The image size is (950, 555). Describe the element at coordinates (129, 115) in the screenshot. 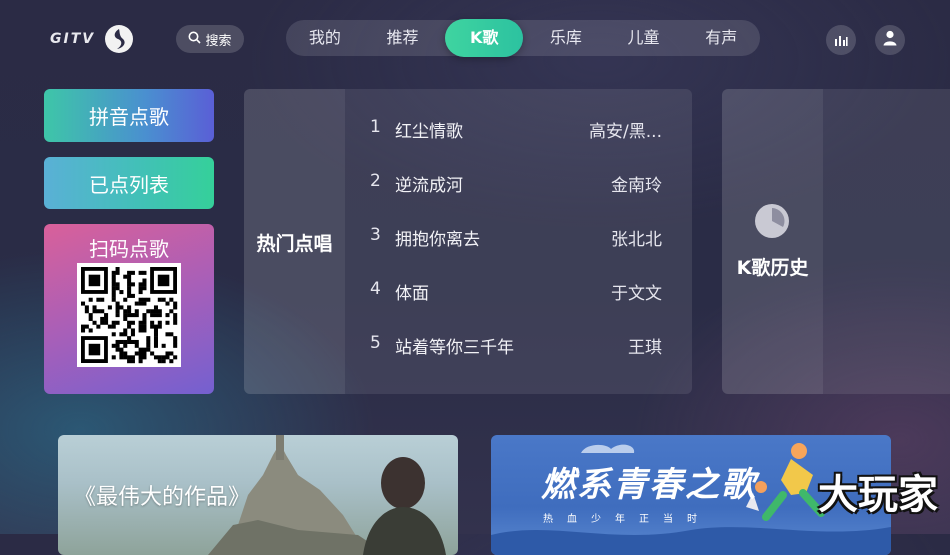

I see `pinyin-search-button: 拼音点歌` at that location.